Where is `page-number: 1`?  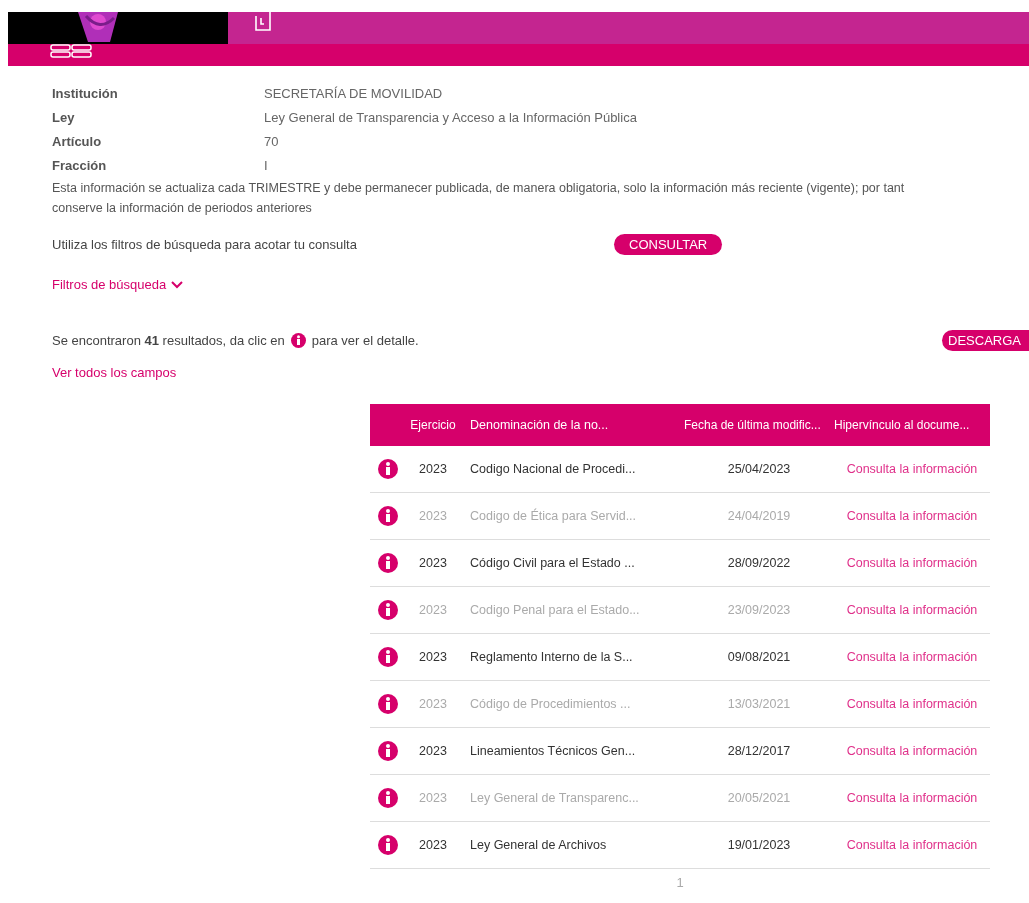
page-number: 1 is located at coordinates (680, 882).